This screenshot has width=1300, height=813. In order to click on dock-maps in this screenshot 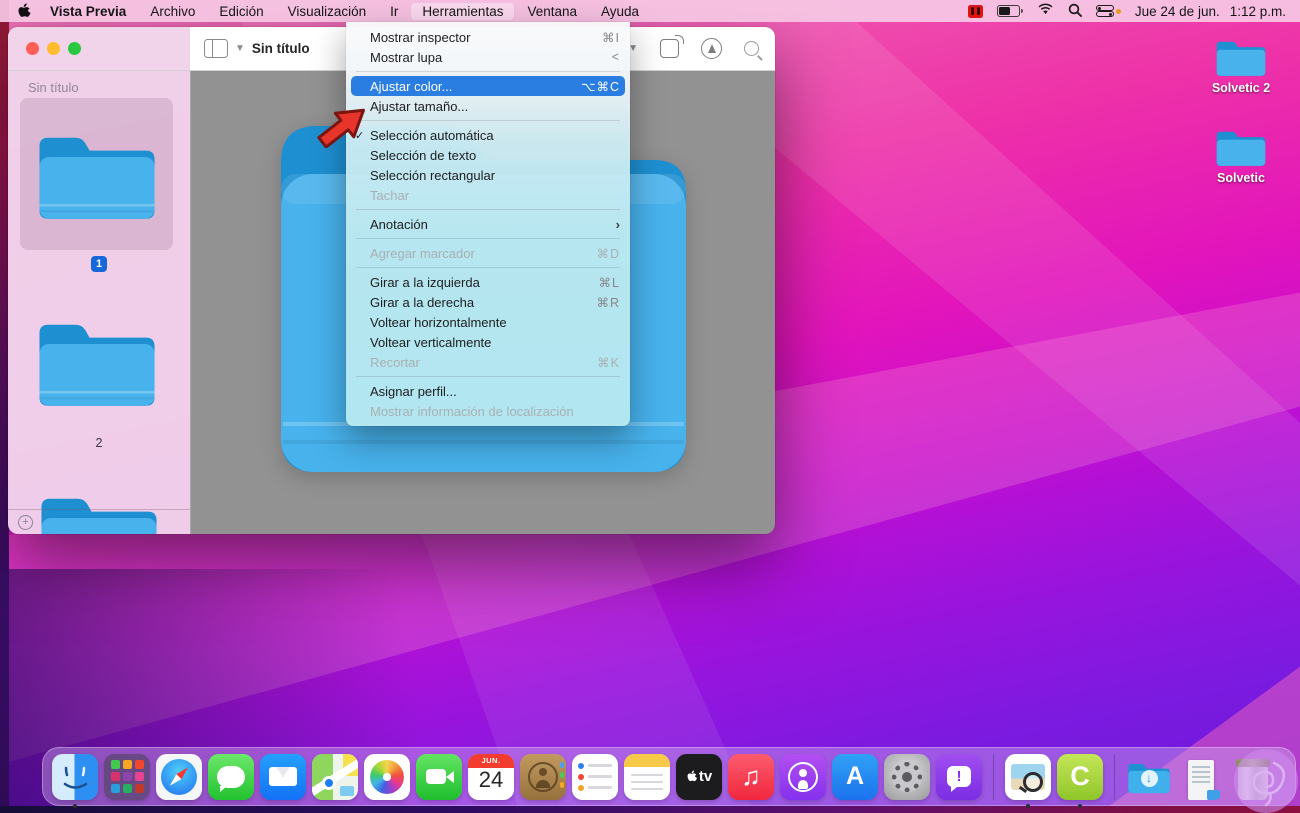, I will do `click(335, 776)`.